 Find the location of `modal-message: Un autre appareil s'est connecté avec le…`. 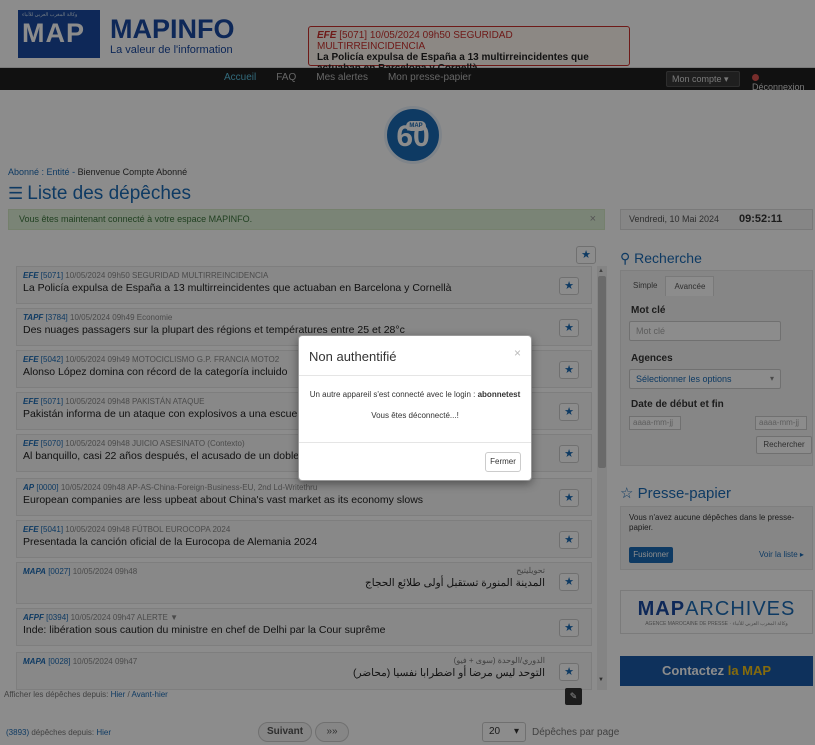

modal-message: Un autre appareil s'est connecté avec le… is located at coordinates (392, 394).